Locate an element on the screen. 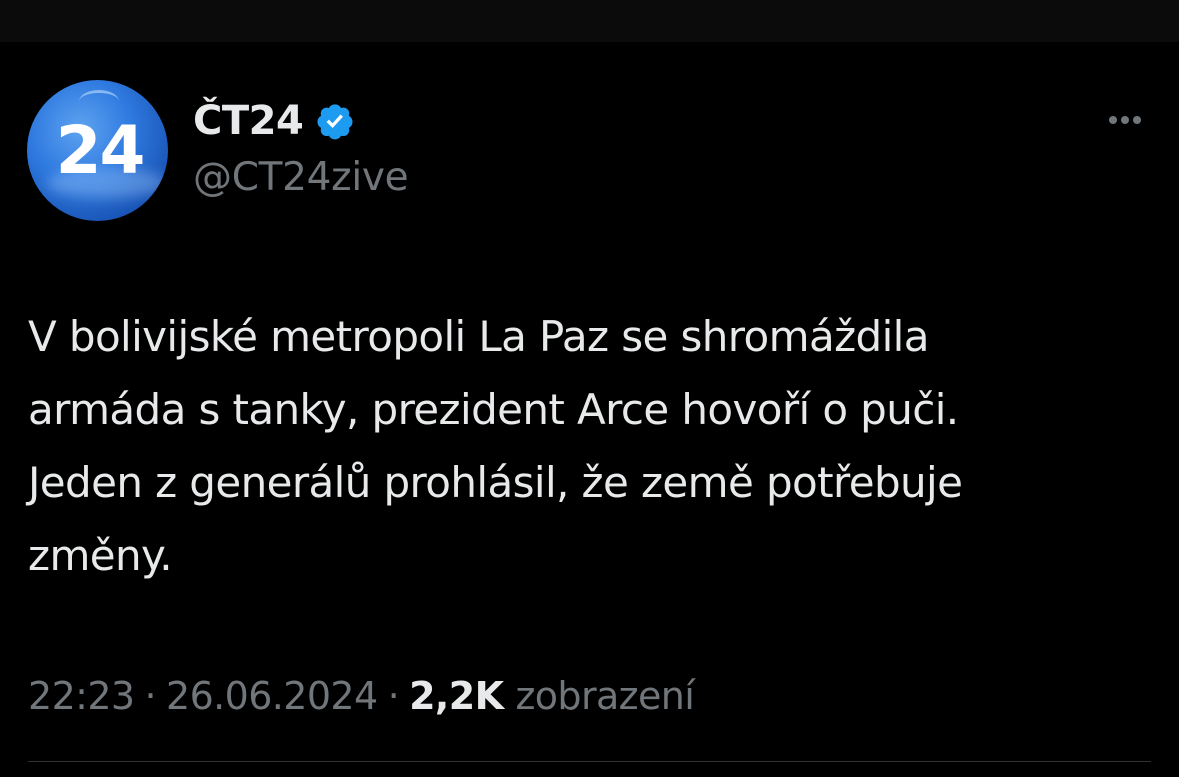  author-name-row: ČT24 is located at coordinates (274, 121).